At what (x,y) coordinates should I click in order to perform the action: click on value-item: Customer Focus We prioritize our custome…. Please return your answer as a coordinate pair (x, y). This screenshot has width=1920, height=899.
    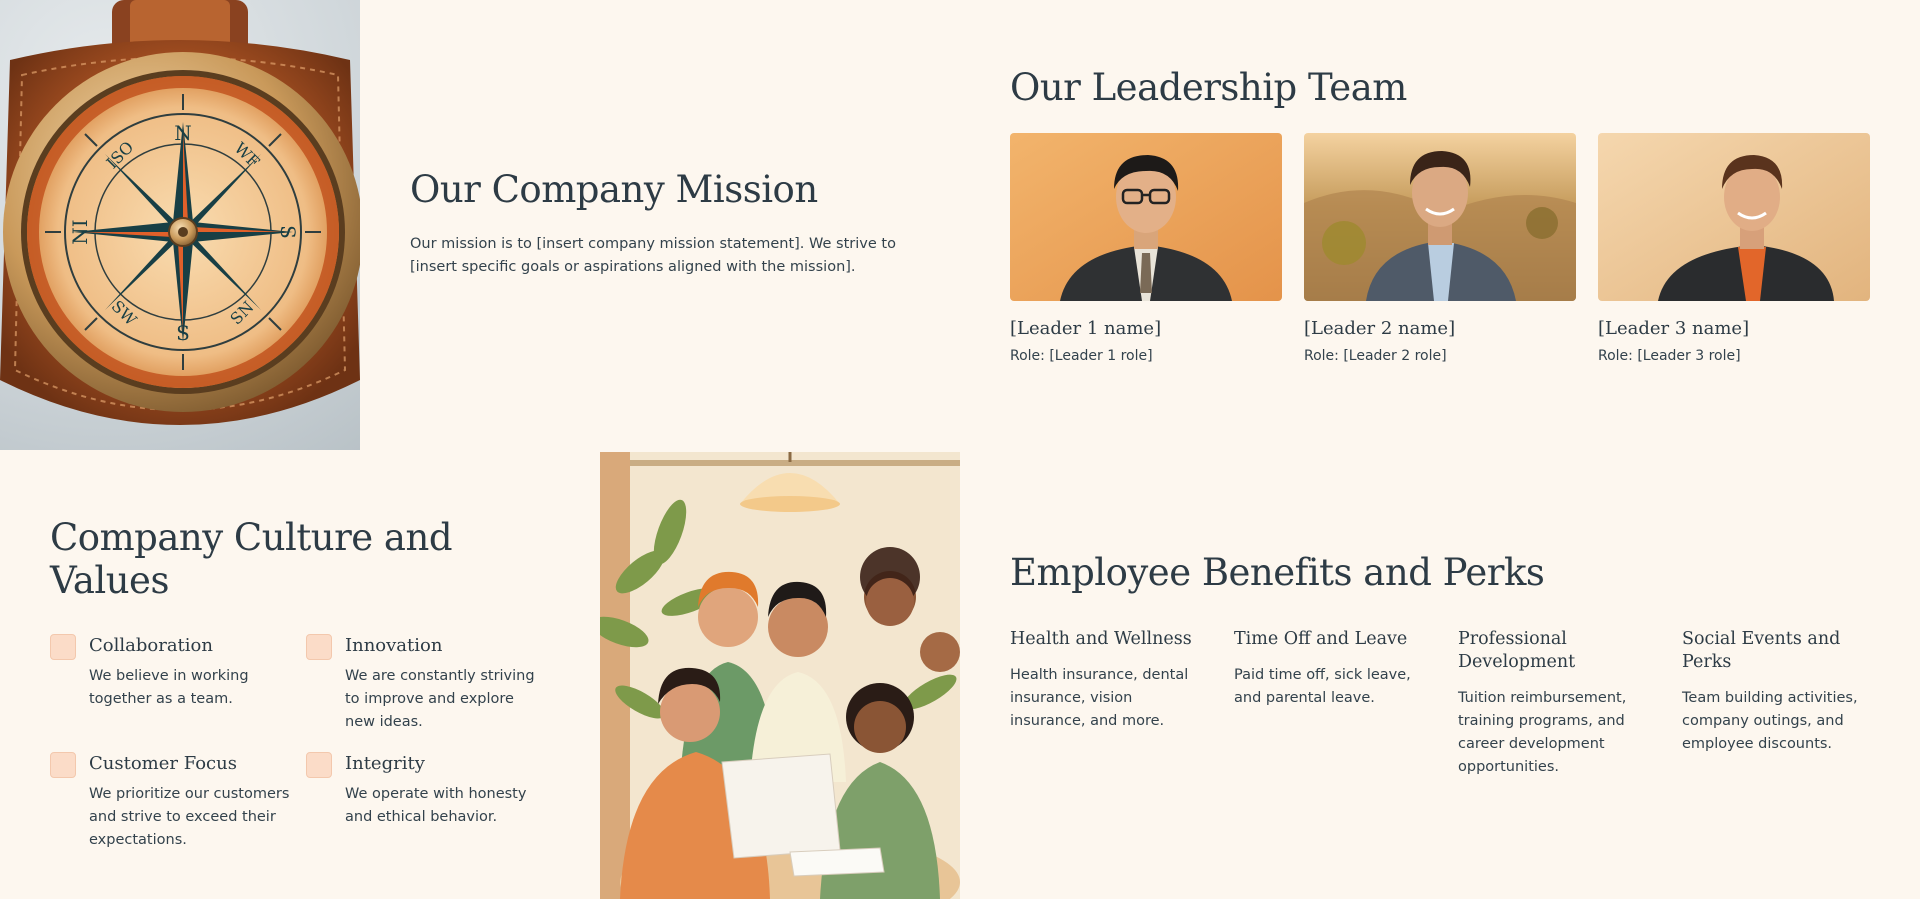
    Looking at the image, I should click on (178, 802).